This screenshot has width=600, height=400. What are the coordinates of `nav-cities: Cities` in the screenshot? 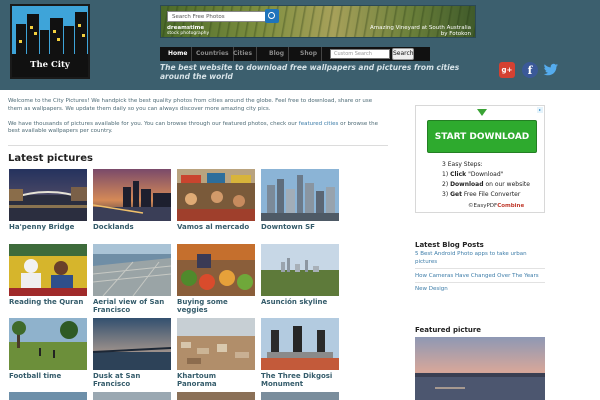 It's located at (243, 54).